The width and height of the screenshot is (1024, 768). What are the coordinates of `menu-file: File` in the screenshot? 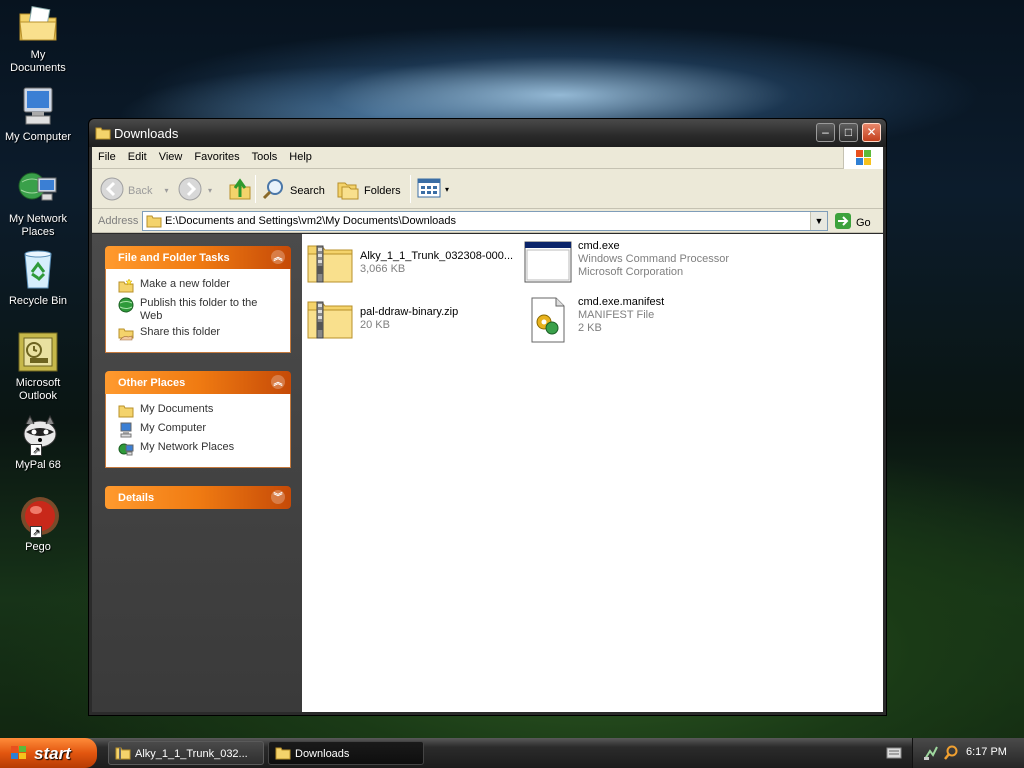 It's located at (107, 155).